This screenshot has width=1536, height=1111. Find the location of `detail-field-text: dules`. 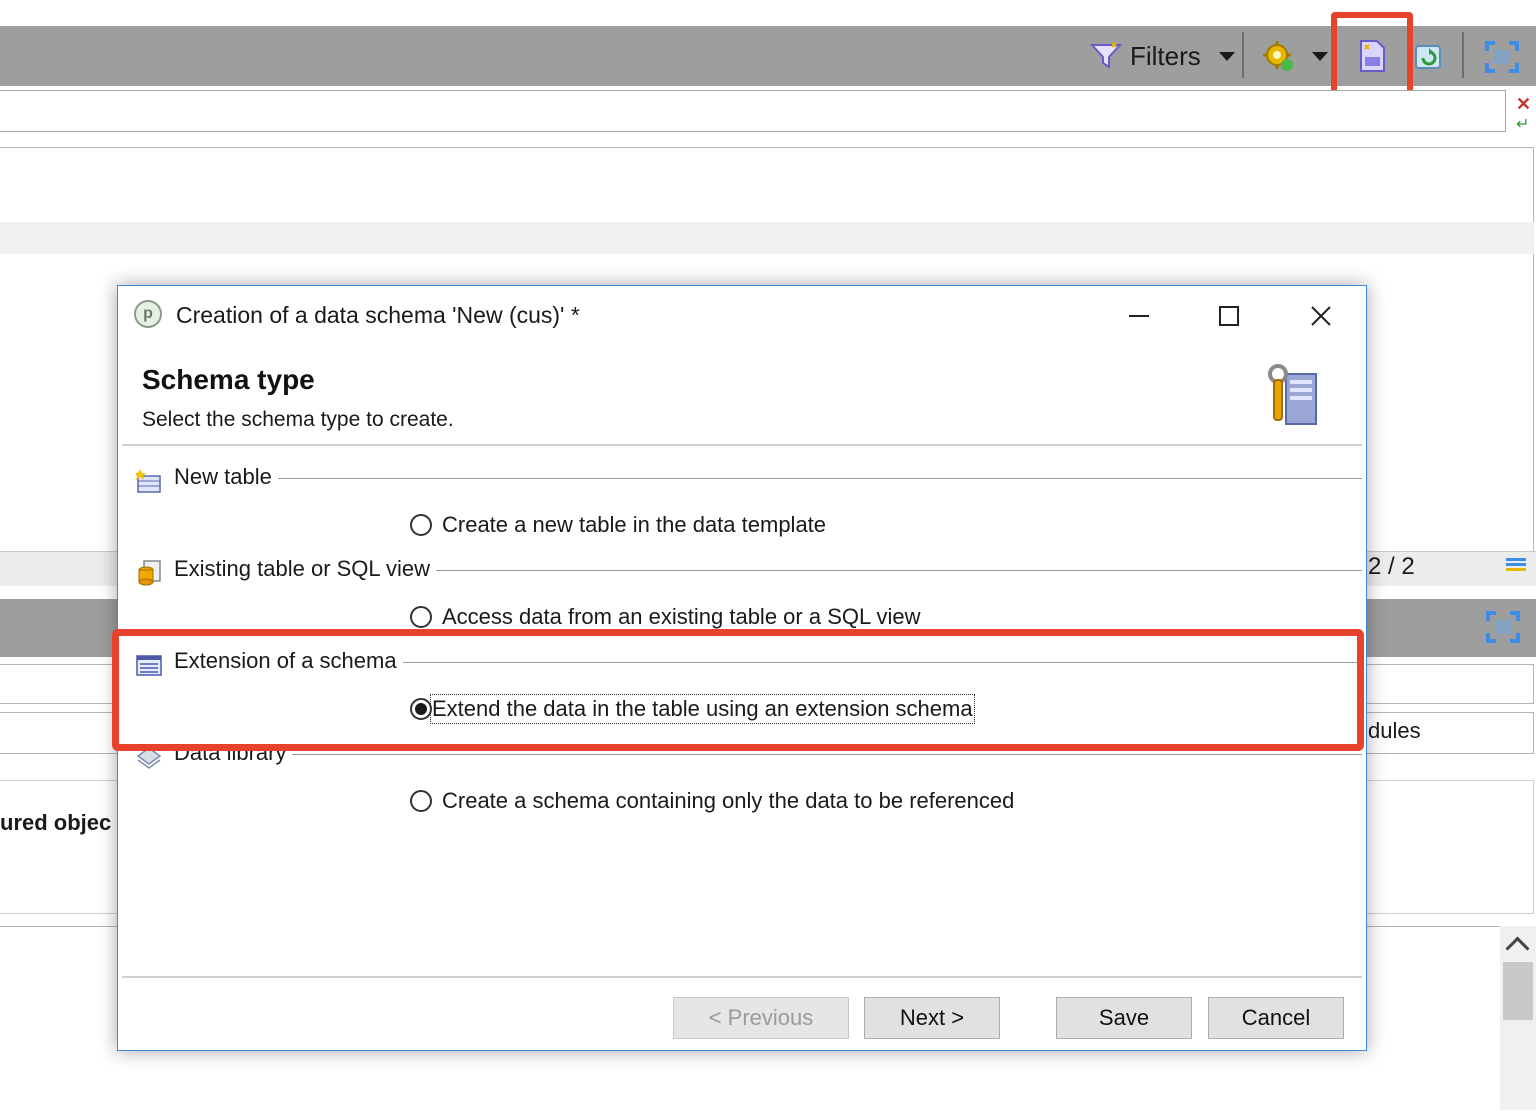

detail-field-text: dules is located at coordinates (1394, 730).